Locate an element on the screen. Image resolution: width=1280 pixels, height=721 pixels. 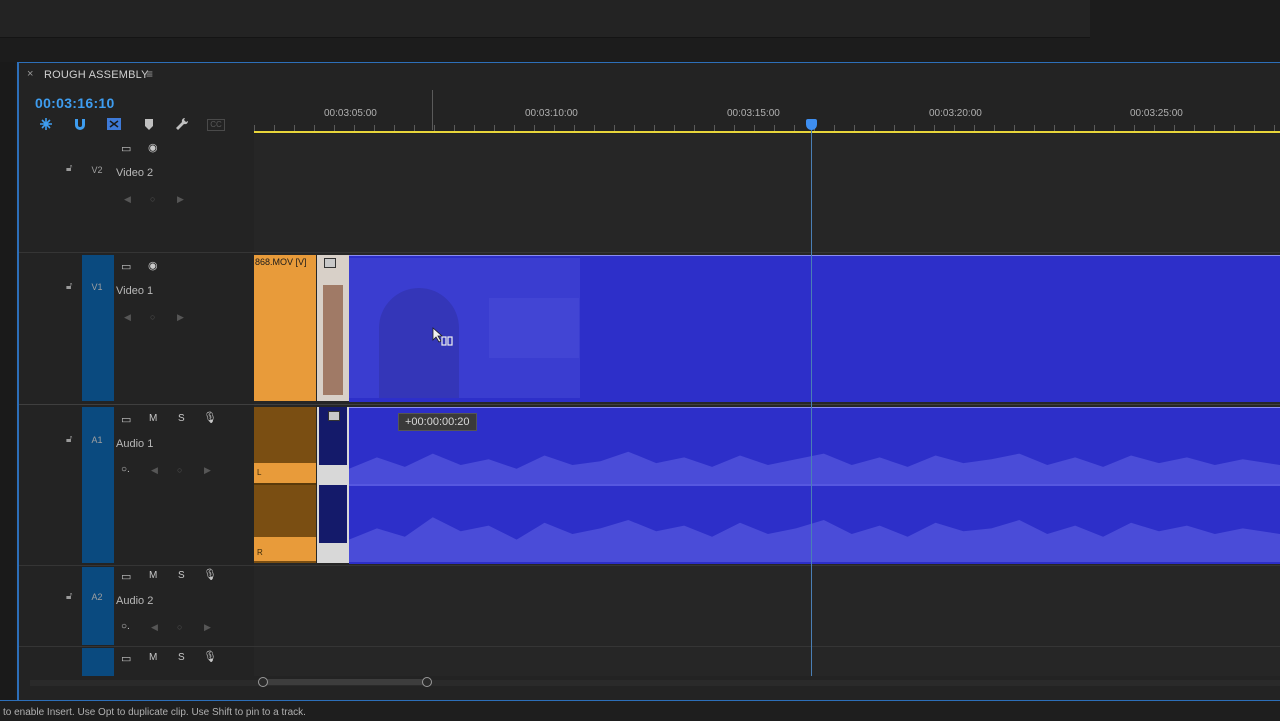
a1-track-name: Audio 1 is located at coordinates (135, 444).